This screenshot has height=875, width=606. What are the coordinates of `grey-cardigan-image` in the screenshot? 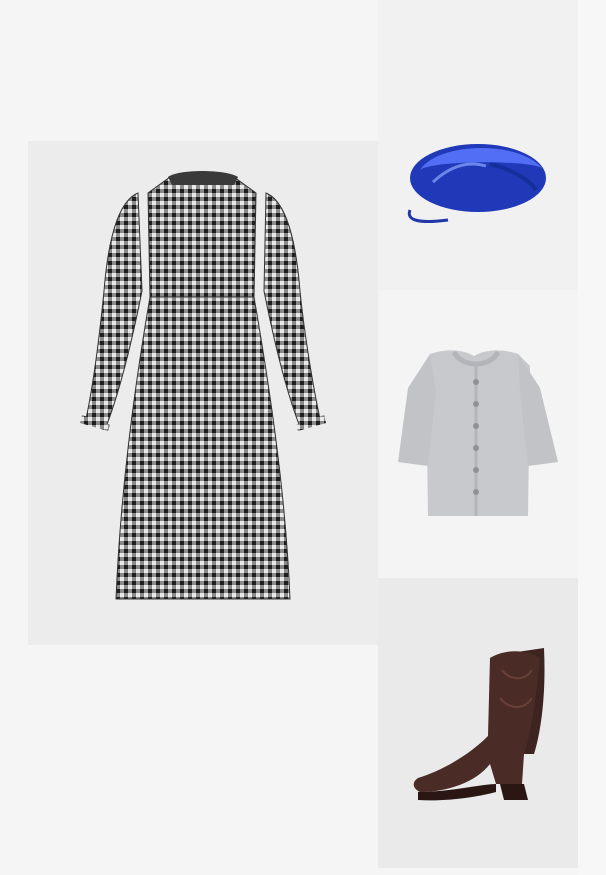 It's located at (478, 433).